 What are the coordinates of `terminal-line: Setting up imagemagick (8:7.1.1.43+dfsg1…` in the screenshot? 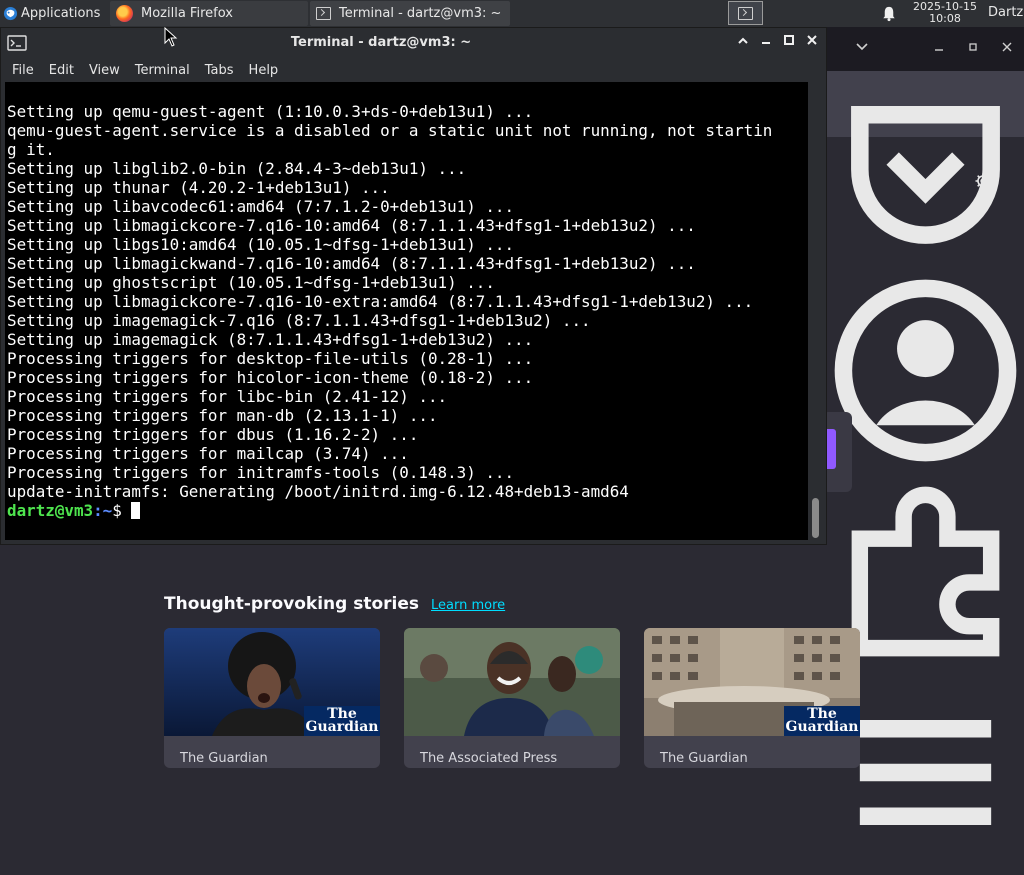 It's located at (270, 339).